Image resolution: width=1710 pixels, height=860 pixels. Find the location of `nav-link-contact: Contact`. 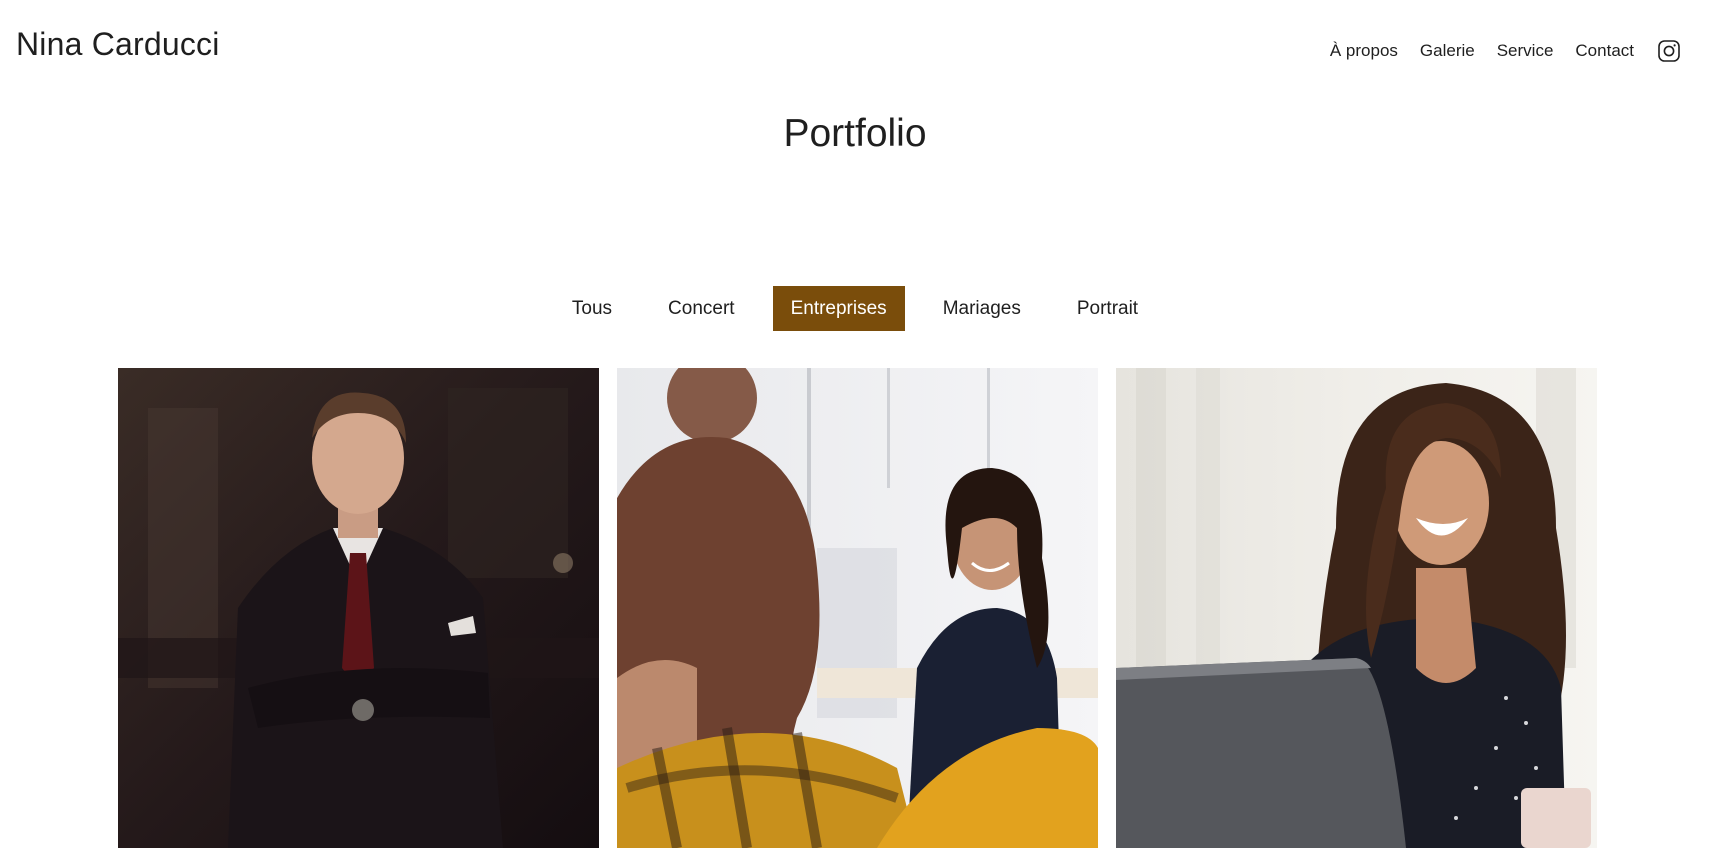

nav-link-contact: Contact is located at coordinates (1604, 51).